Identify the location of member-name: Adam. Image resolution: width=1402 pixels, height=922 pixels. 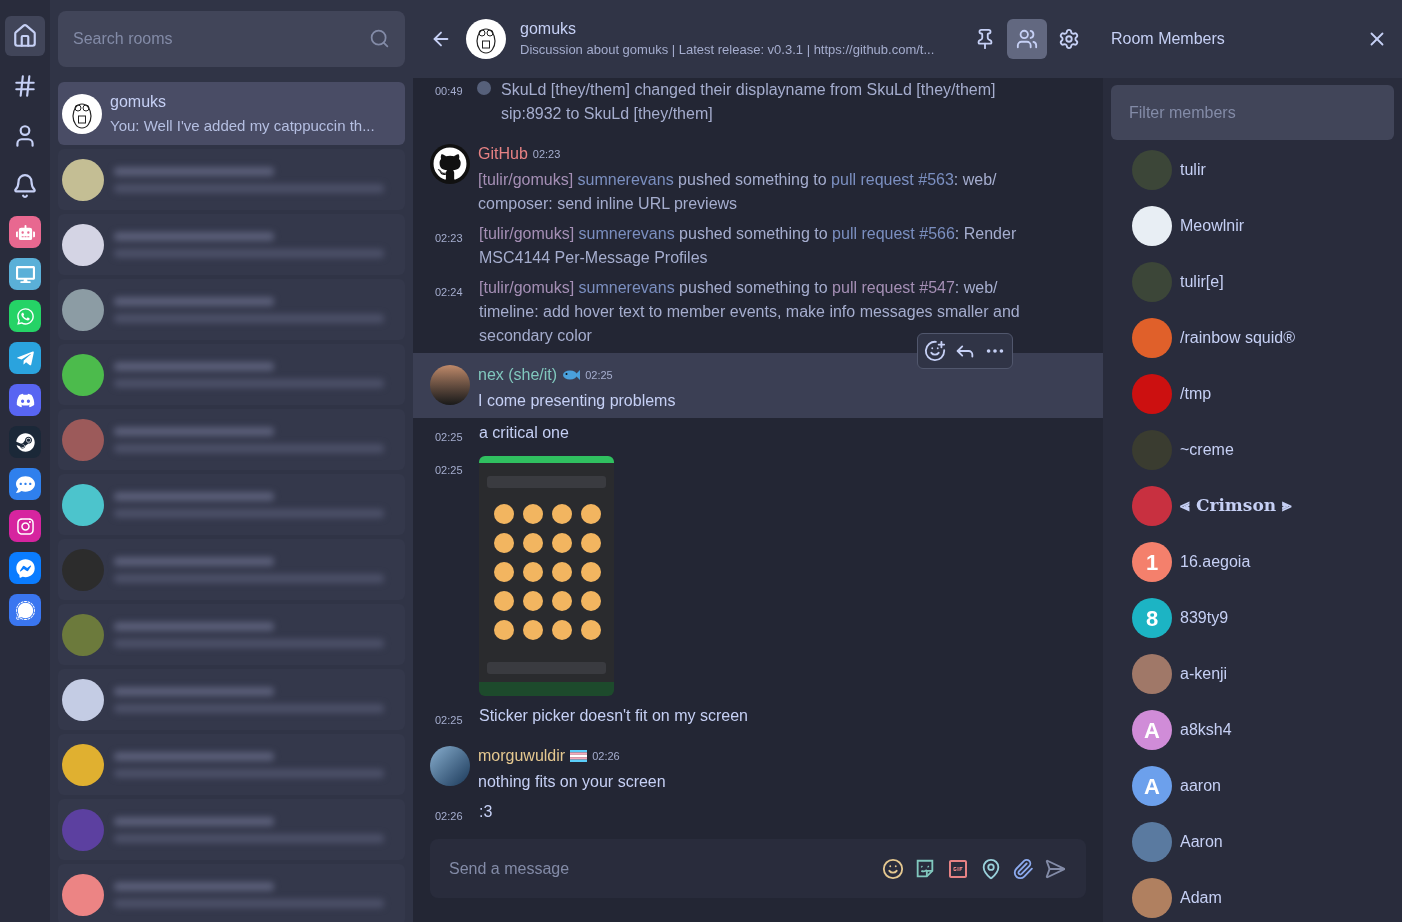
(1201, 898).